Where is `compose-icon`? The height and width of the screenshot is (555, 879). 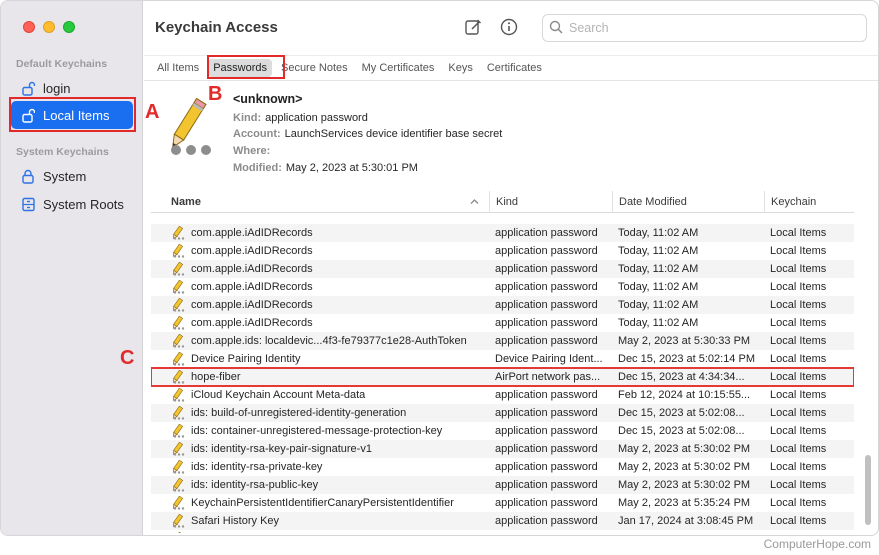 compose-icon is located at coordinates (473, 27).